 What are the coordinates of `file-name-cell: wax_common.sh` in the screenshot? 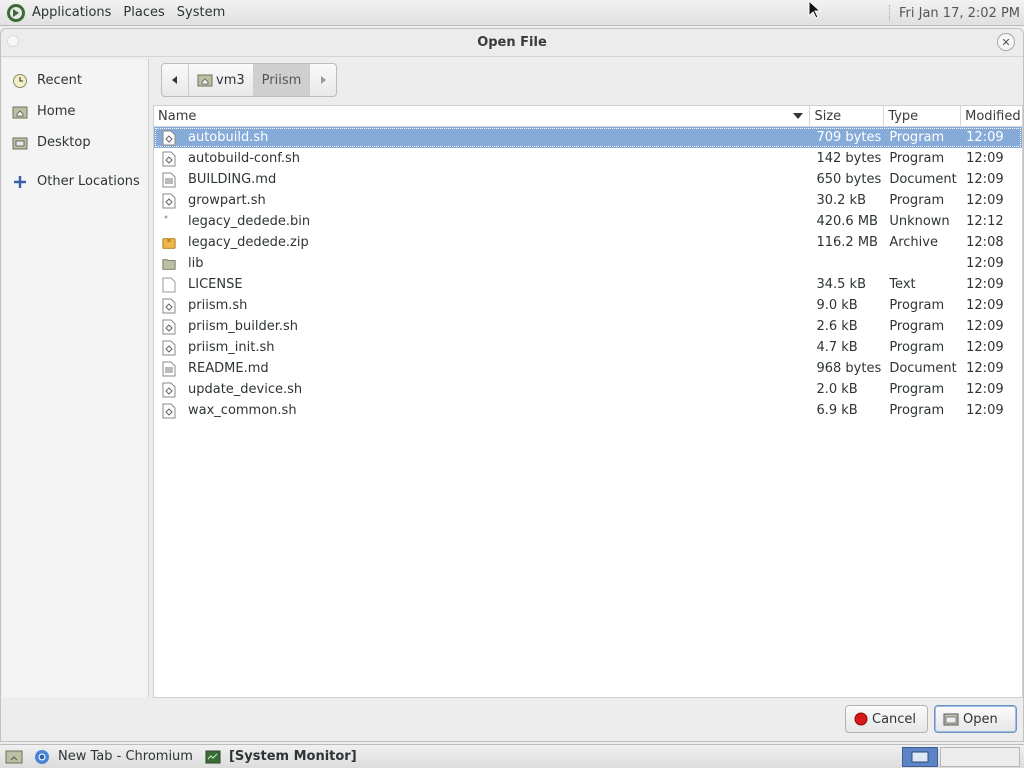 It's located at (482, 410).